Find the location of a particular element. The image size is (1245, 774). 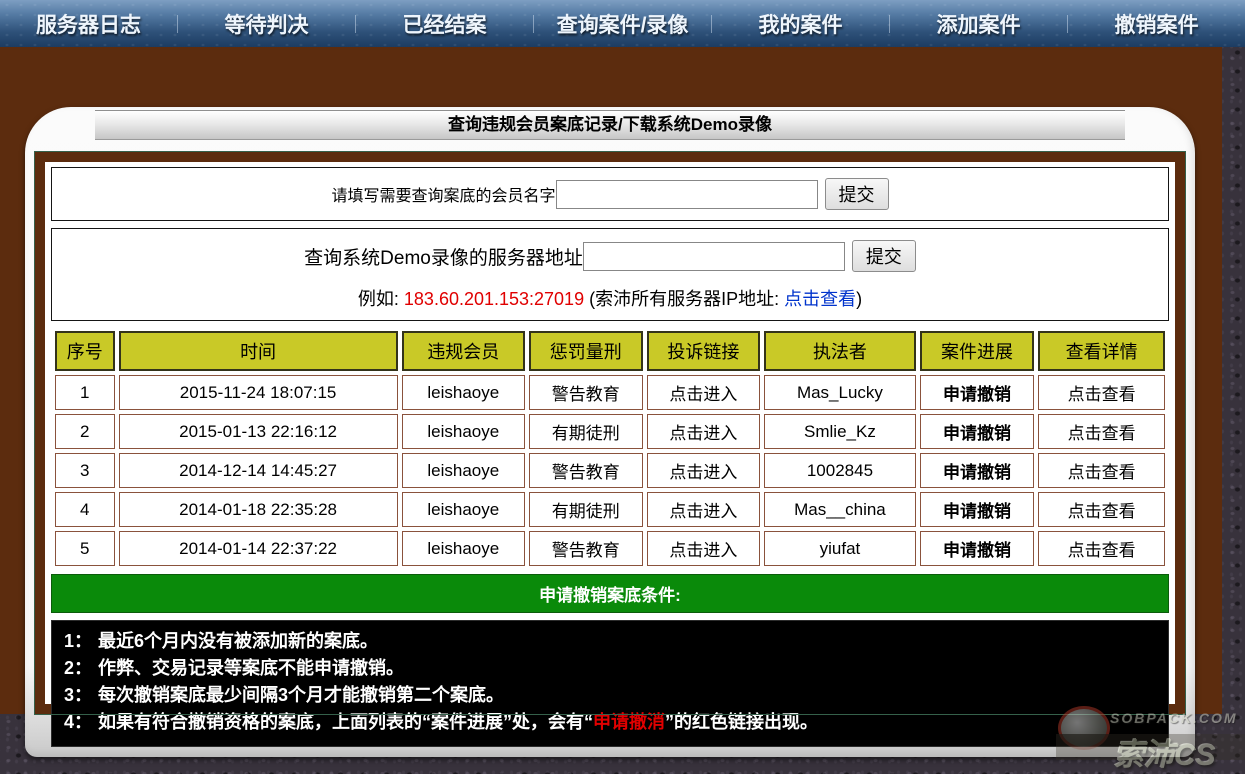

condition-number: 4： is located at coordinates (78, 722).